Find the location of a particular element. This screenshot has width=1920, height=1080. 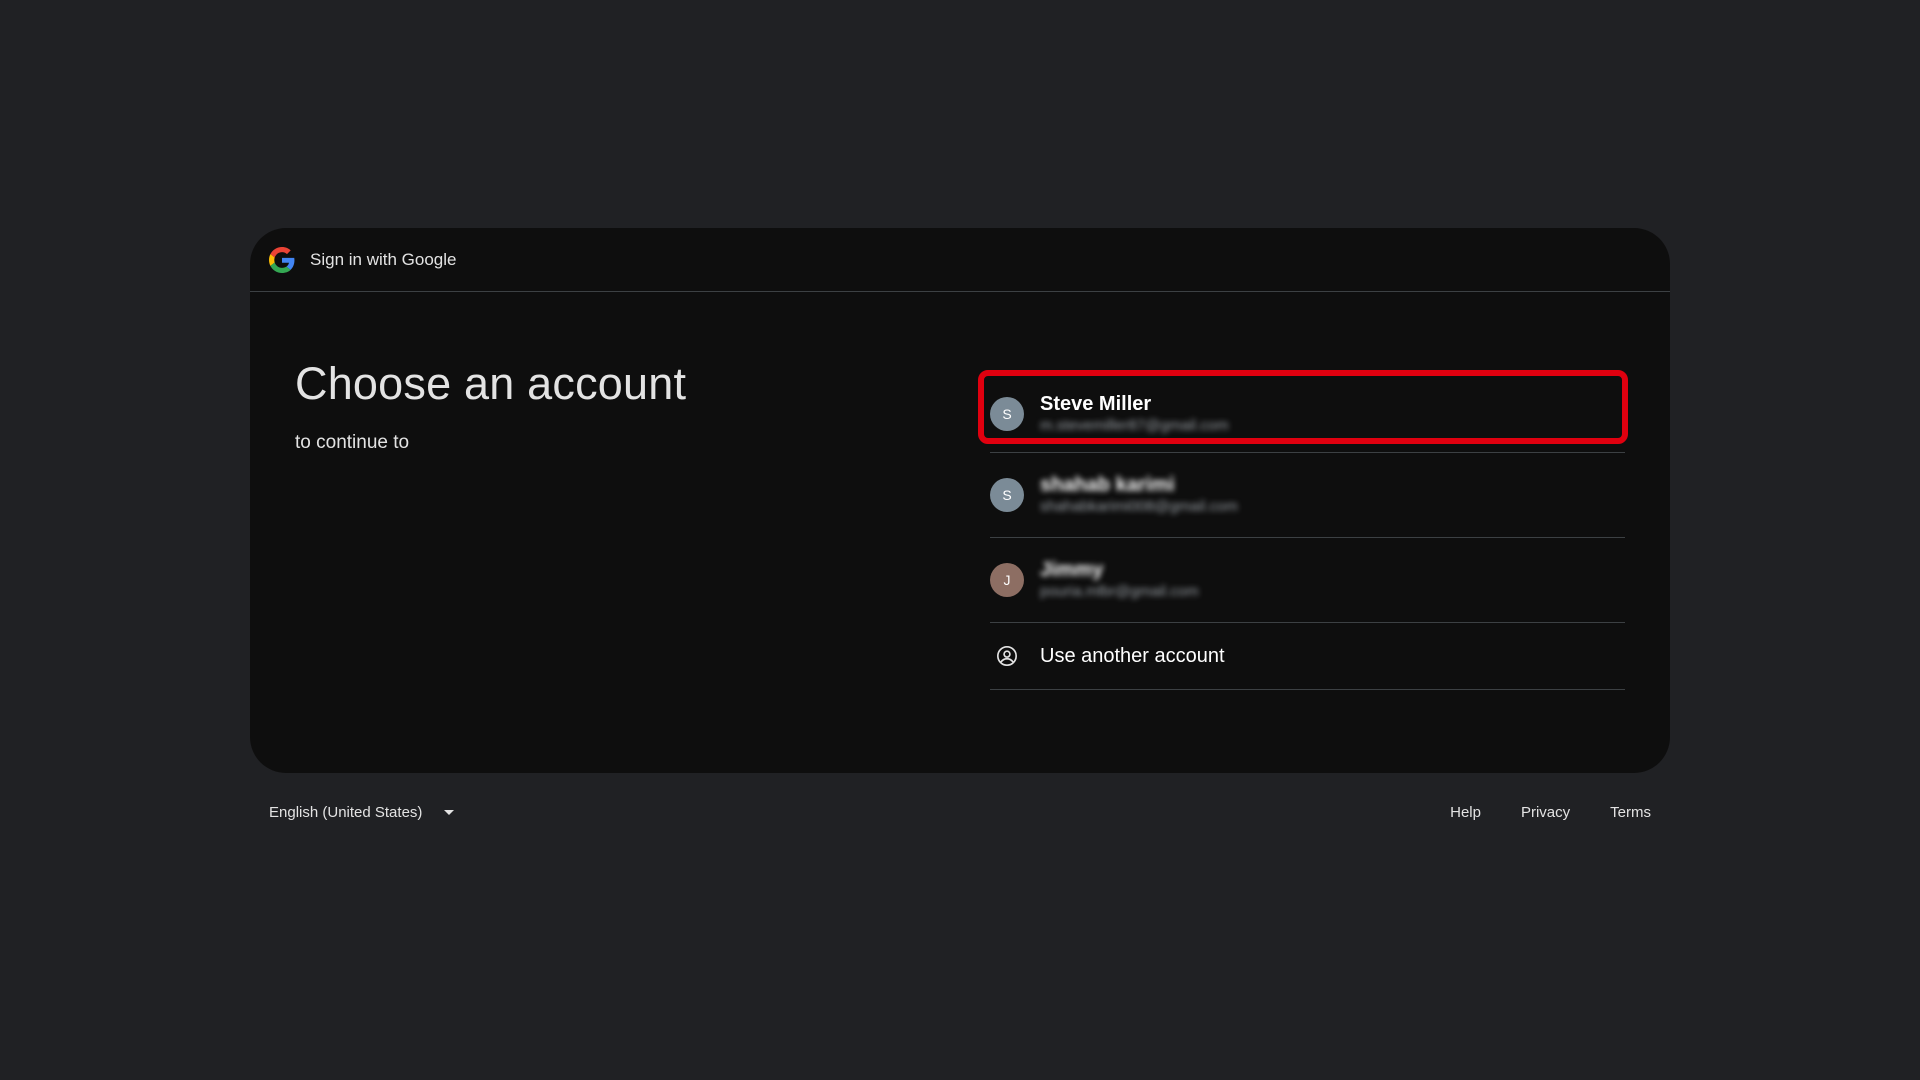

terms-link: Terms is located at coordinates (1630, 812).